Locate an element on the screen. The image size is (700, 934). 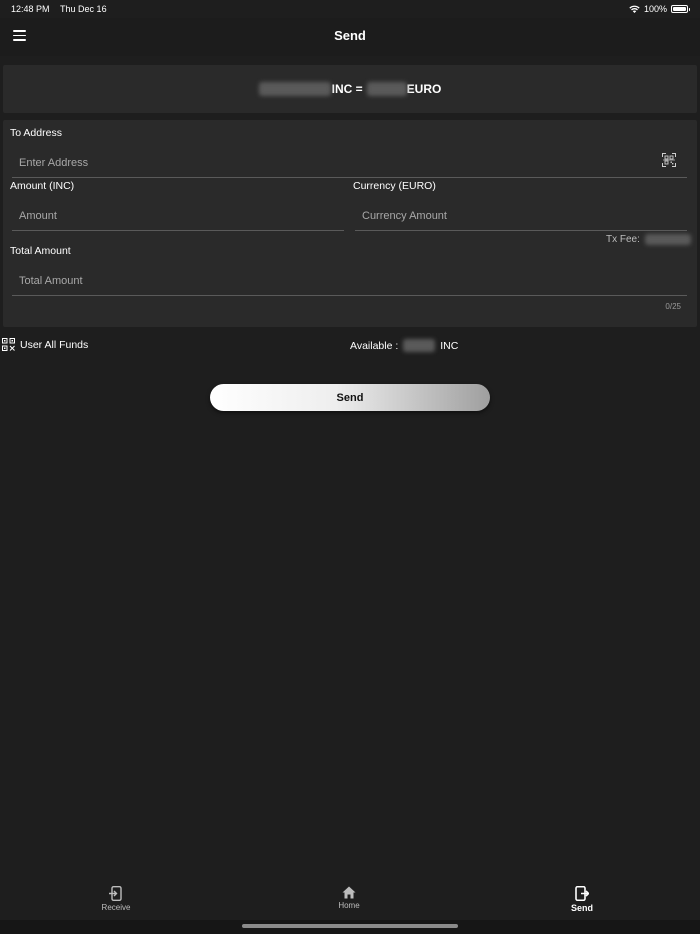
battery-percent: 100% is located at coordinates (655, 9).